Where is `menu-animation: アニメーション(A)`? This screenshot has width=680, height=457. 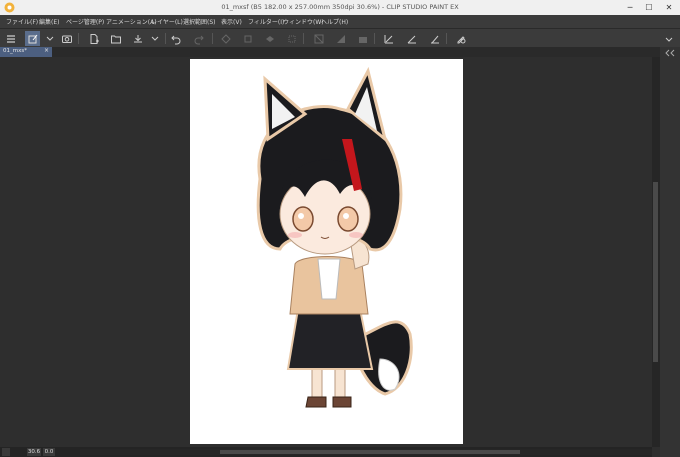 menu-animation: アニメーション(A) is located at coordinates (131, 21).